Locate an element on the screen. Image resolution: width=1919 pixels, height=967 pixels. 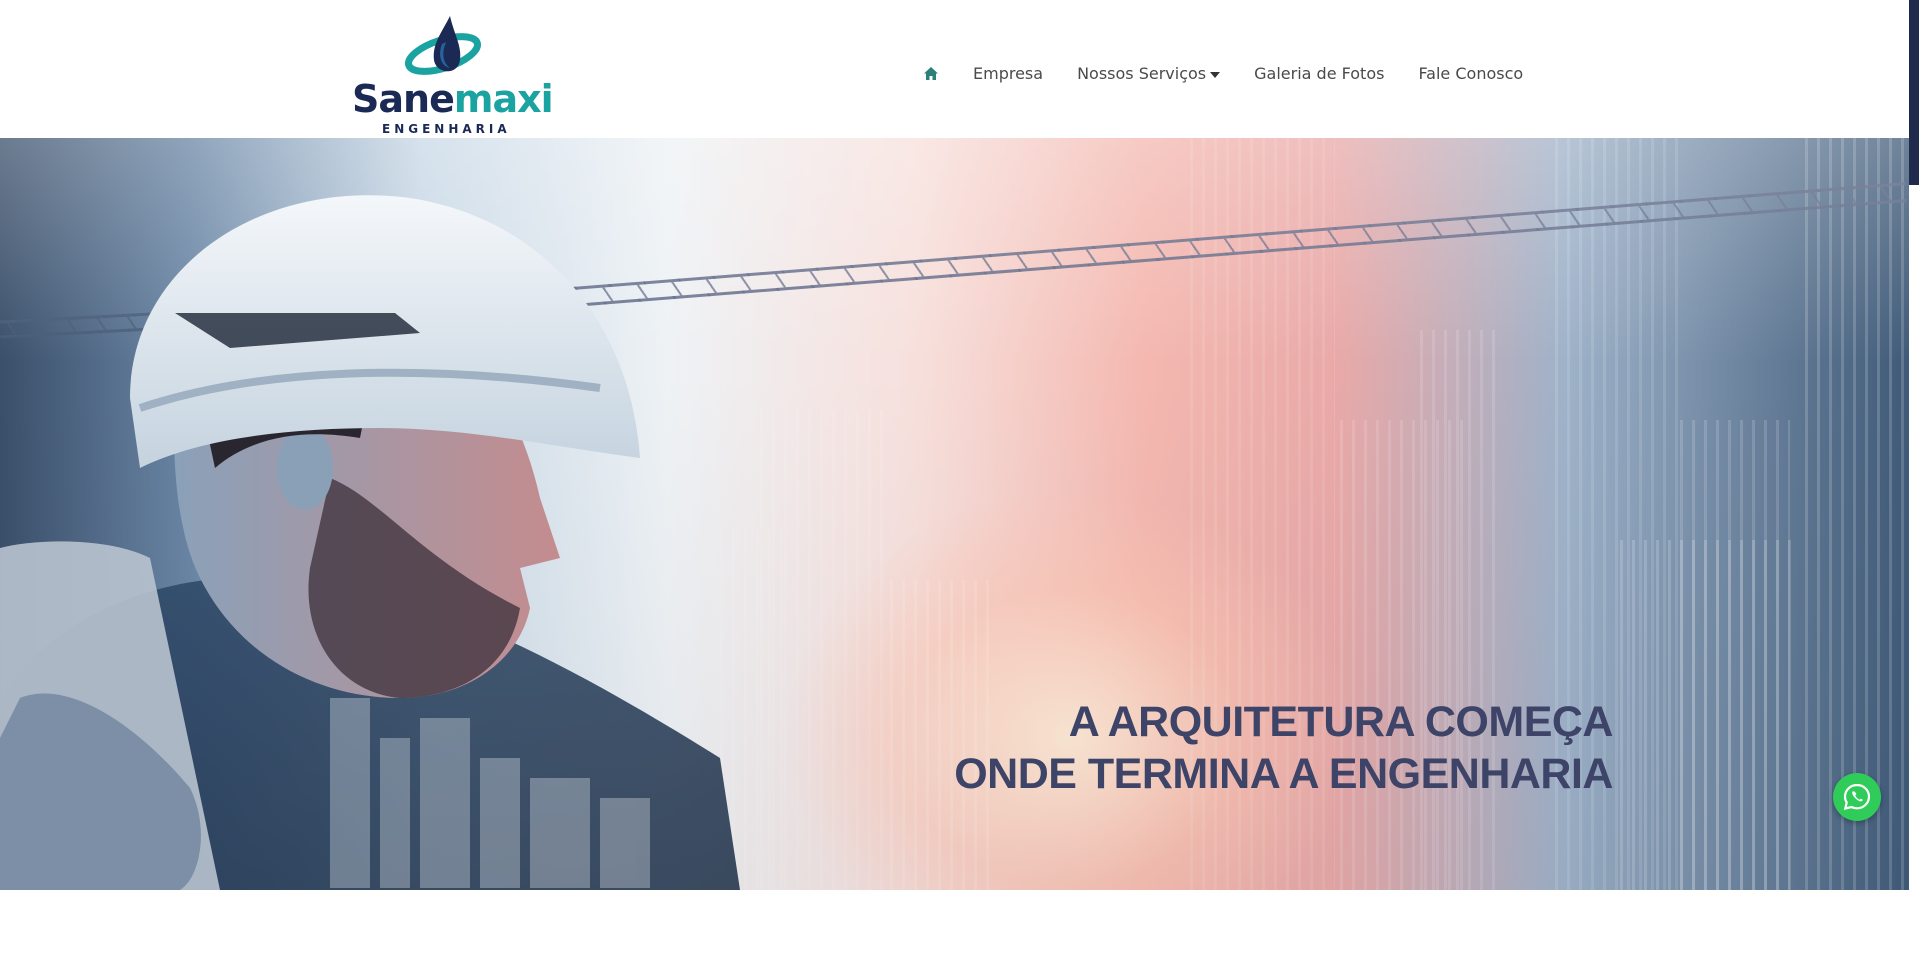
scrollbar-thumb is located at coordinates (1914, 92).